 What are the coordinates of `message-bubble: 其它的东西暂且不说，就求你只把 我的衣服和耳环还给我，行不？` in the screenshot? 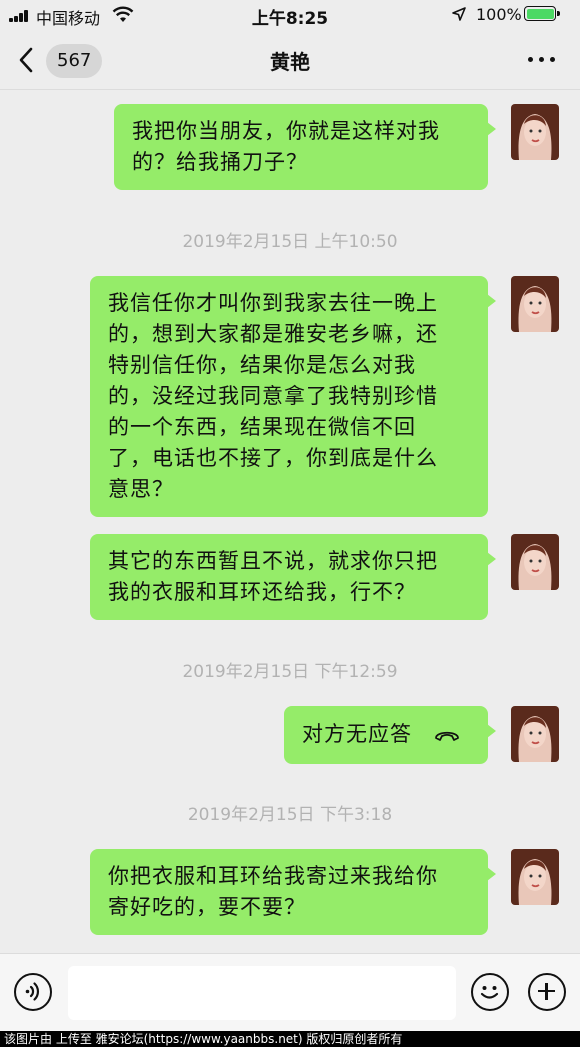 It's located at (293, 577).